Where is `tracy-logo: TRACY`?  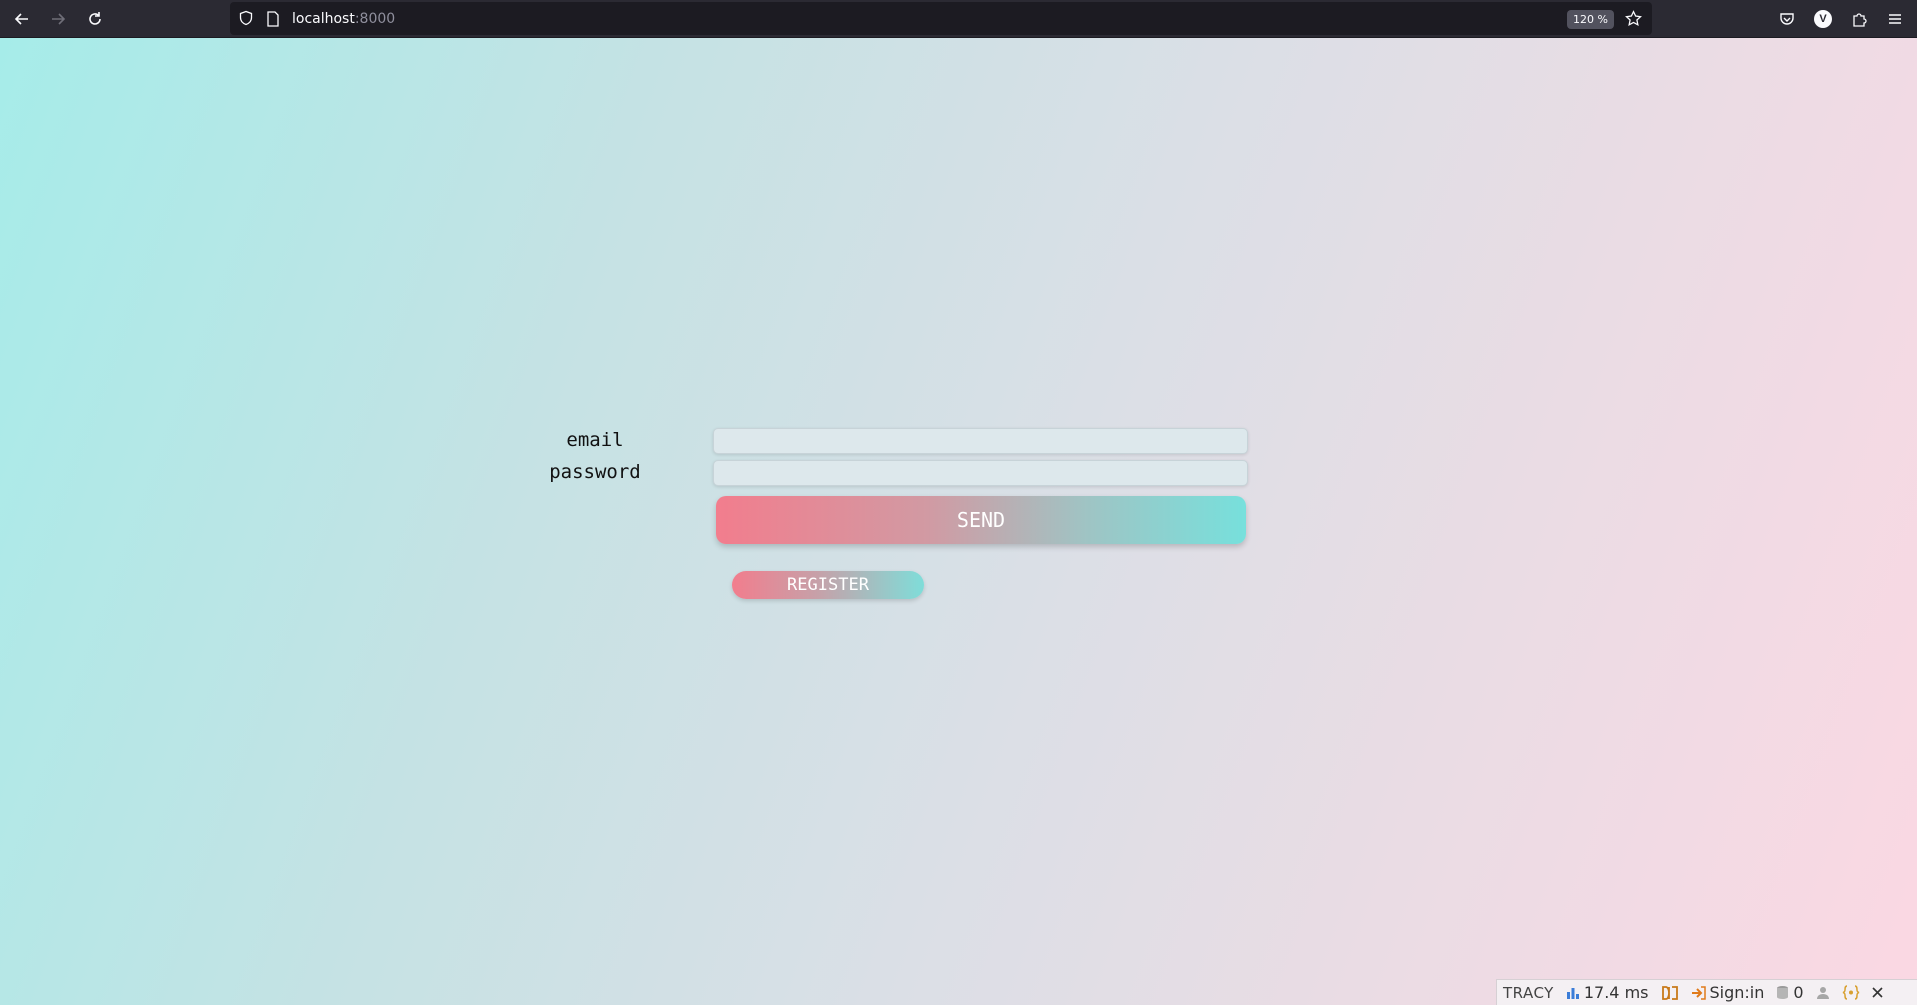
tracy-logo: TRACY is located at coordinates (1528, 992).